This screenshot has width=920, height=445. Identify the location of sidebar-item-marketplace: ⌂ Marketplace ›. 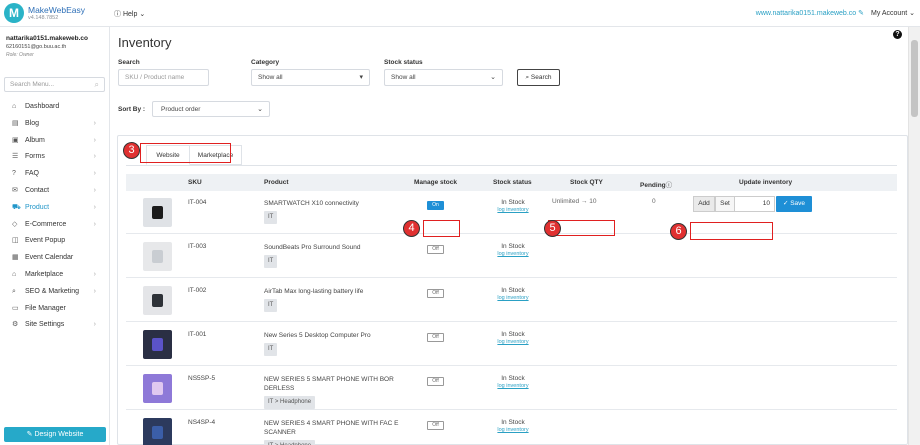
(55, 275).